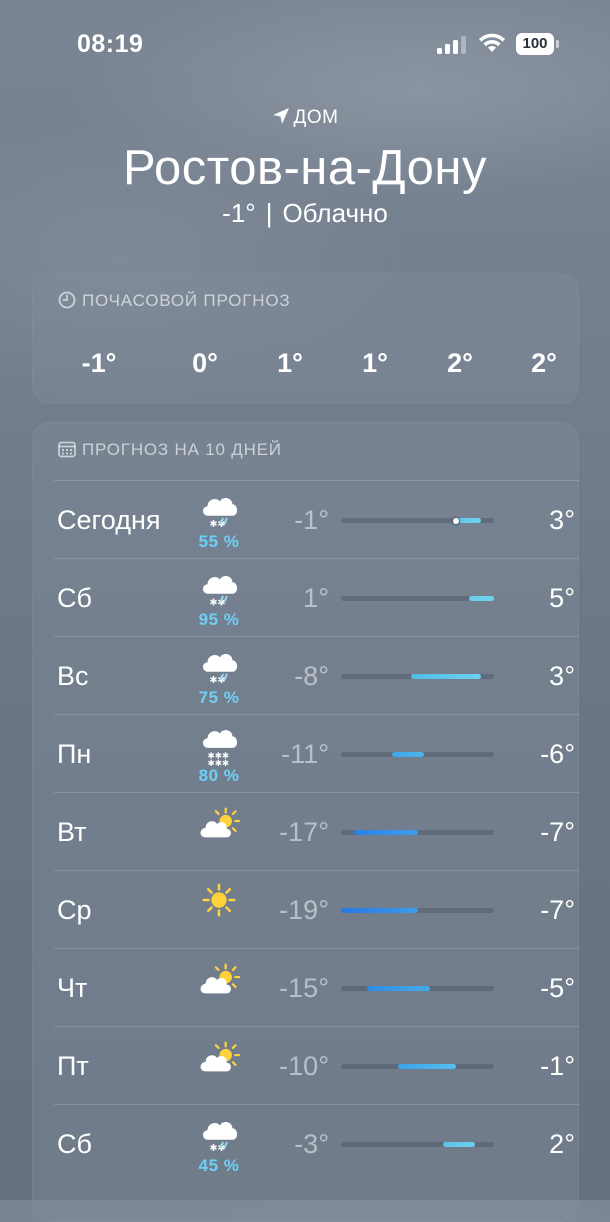 Image resolution: width=610 pixels, height=1222 pixels. I want to click on precip-chance: 45 %, so click(219, 1165).